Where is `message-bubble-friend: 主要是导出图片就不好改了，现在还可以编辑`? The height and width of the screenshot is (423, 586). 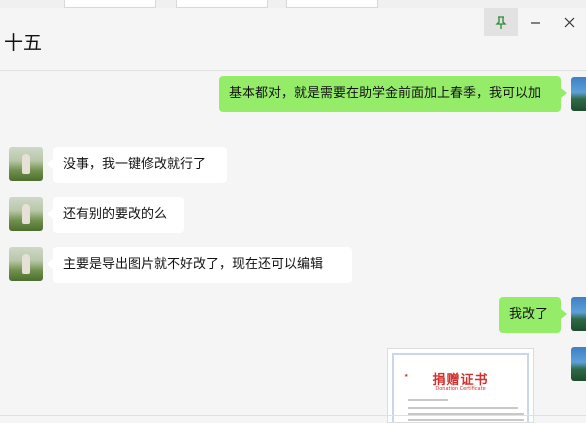 message-bubble-friend: 主要是导出图片就不好改了，现在还可以编辑 is located at coordinates (199, 265).